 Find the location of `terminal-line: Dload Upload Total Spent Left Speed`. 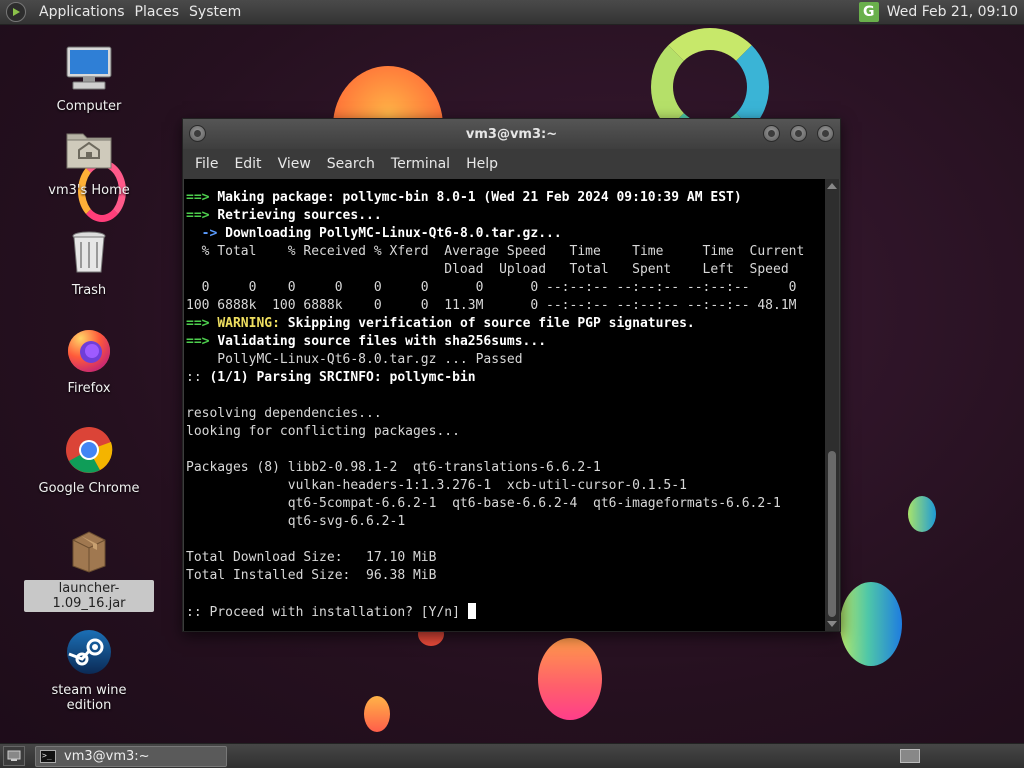

terminal-line: Dload Upload Total Spent Left Speed is located at coordinates (506, 270).